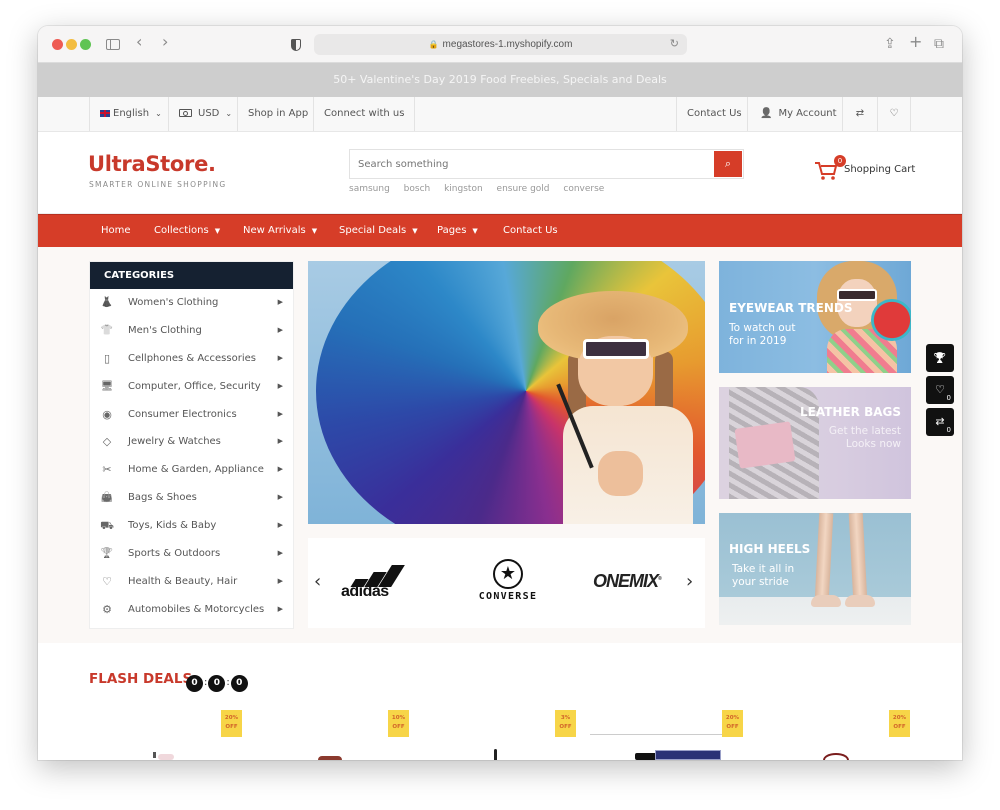 The width and height of the screenshot is (1000, 810). What do you see at coordinates (452, 230) in the screenshot?
I see `nav-label: Pages` at bounding box center [452, 230].